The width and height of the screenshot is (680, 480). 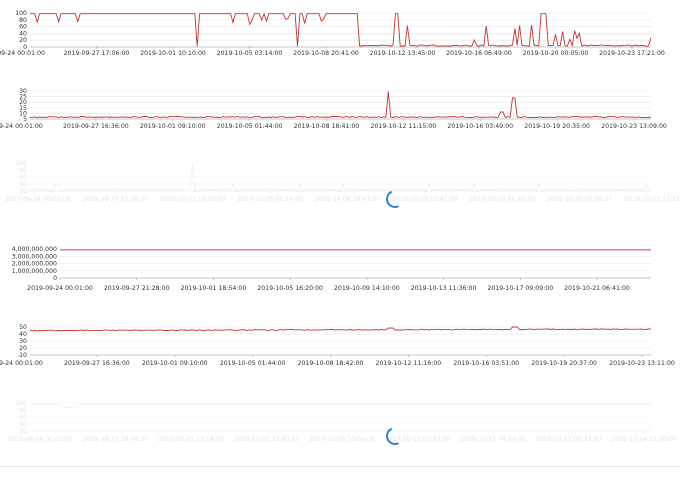 I want to click on y-tick-label: 2,000,000,000, so click(x=34, y=264).